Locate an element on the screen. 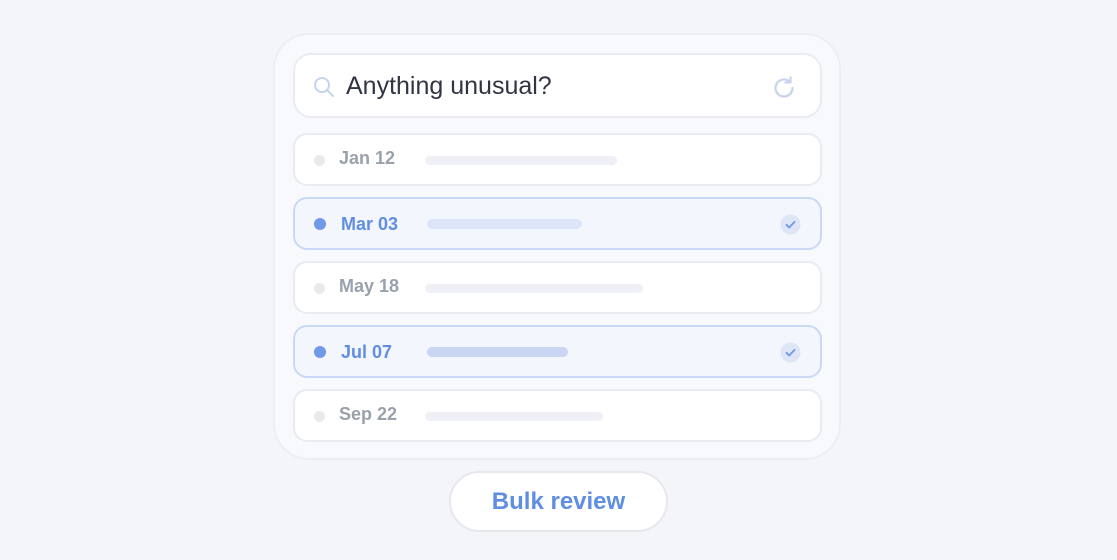 The height and width of the screenshot is (560, 1117). row-date: Jan 12 is located at coordinates (367, 158).